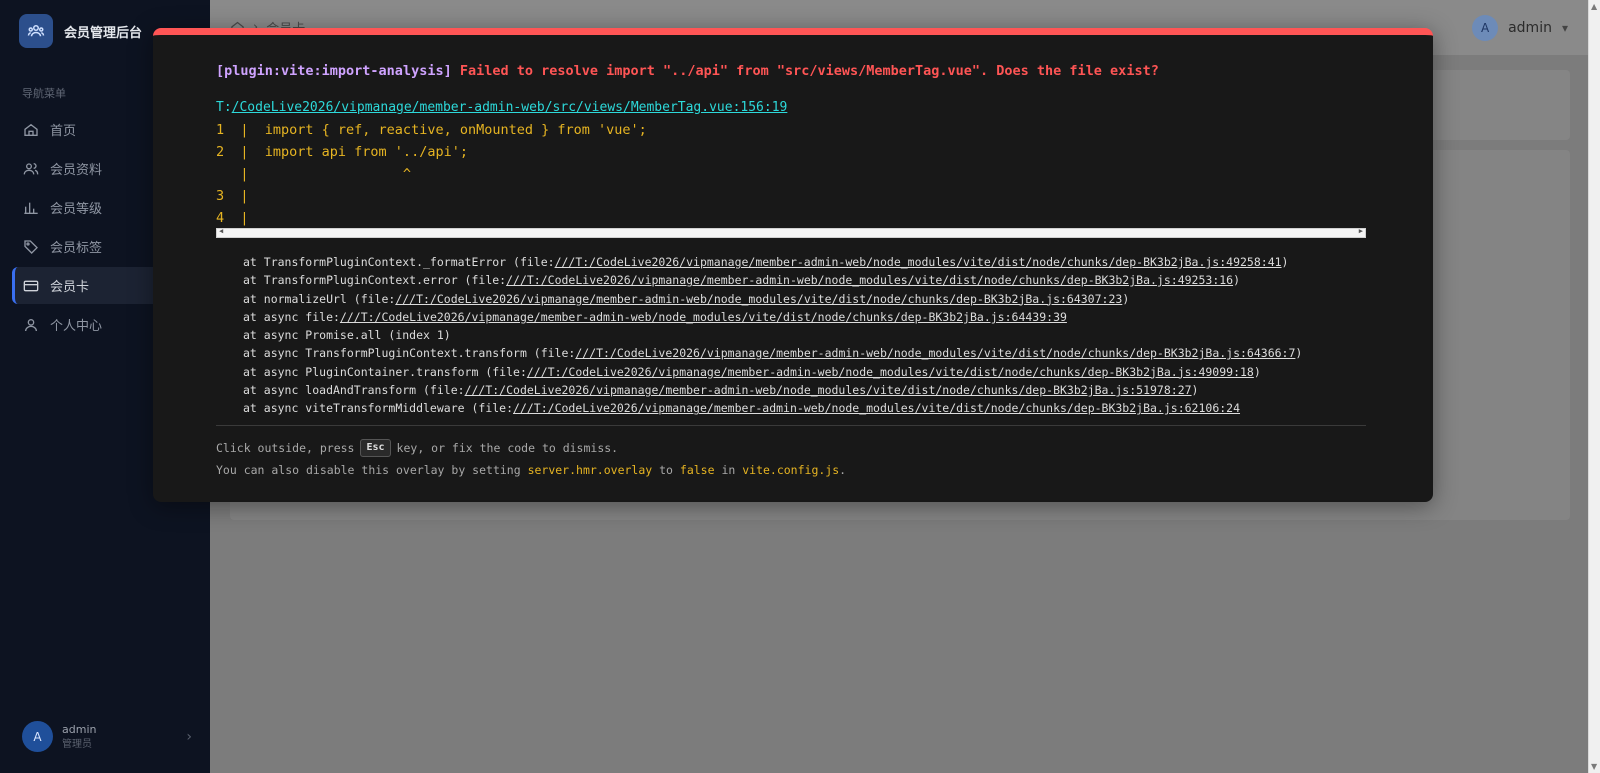 The image size is (1600, 773). What do you see at coordinates (342, 152) in the screenshot?
I see `code-frame-line: 2 | import api from '../api';` at bounding box center [342, 152].